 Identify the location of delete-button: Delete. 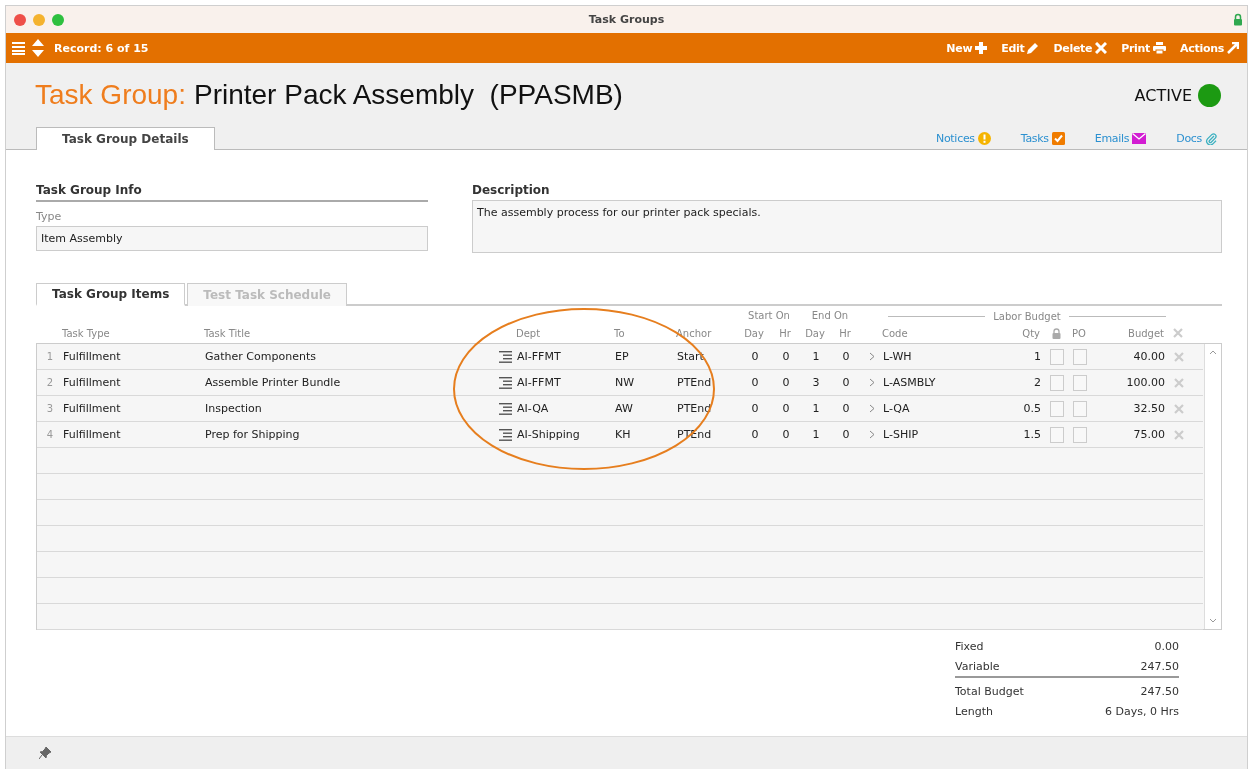
(1080, 48).